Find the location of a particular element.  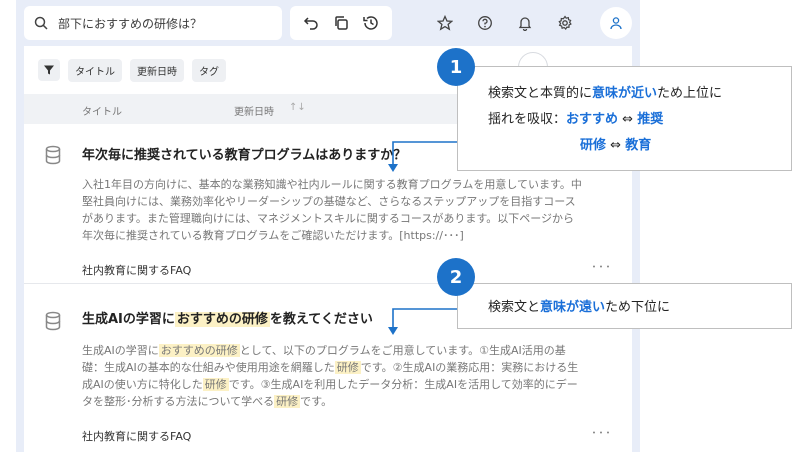

step-badge-2: 2 is located at coordinates (456, 277).